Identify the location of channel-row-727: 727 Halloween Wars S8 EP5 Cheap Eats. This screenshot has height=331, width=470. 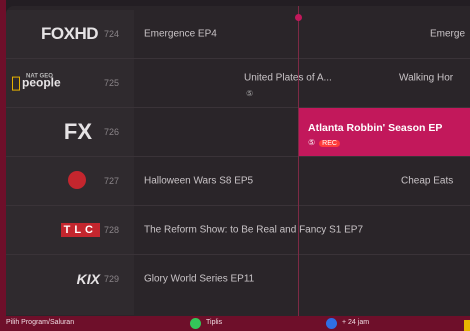
(238, 181).